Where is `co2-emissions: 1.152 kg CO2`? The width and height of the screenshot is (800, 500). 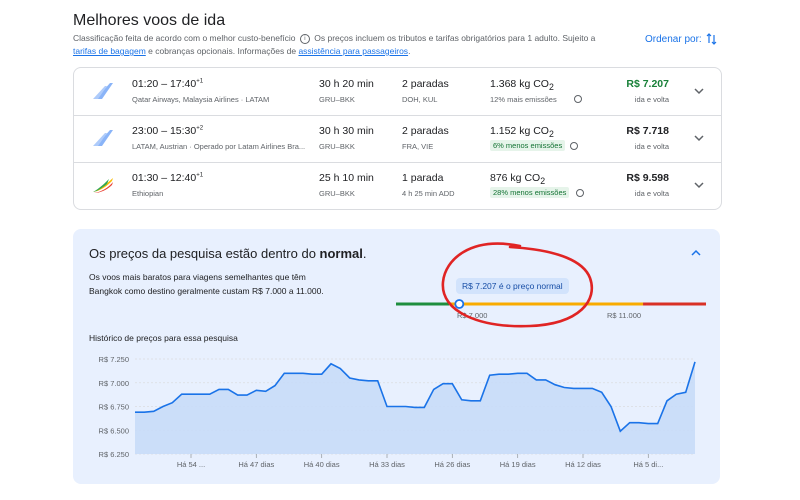
co2-emissions: 1.152 kg CO2 is located at coordinates (522, 132).